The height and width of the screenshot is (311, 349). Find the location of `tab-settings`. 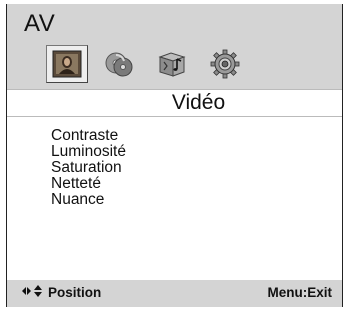

tab-settings is located at coordinates (225, 64).